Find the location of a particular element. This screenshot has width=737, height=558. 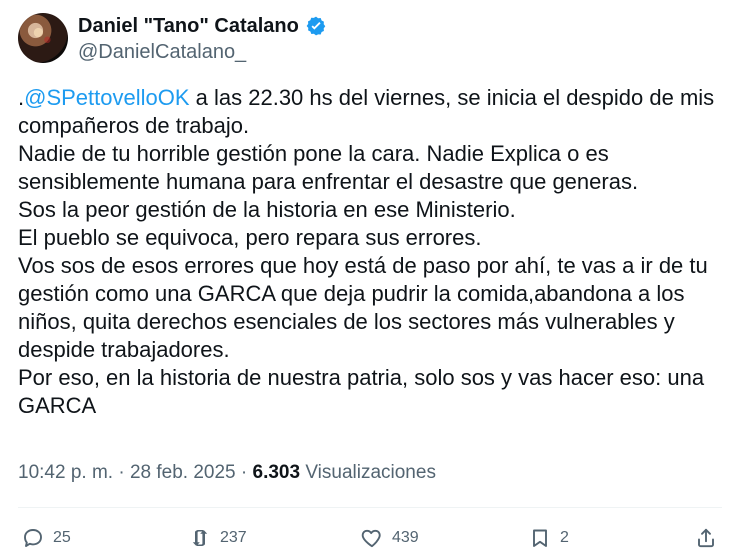

author-handle: @DanielCatalano_ is located at coordinates (328, 52).